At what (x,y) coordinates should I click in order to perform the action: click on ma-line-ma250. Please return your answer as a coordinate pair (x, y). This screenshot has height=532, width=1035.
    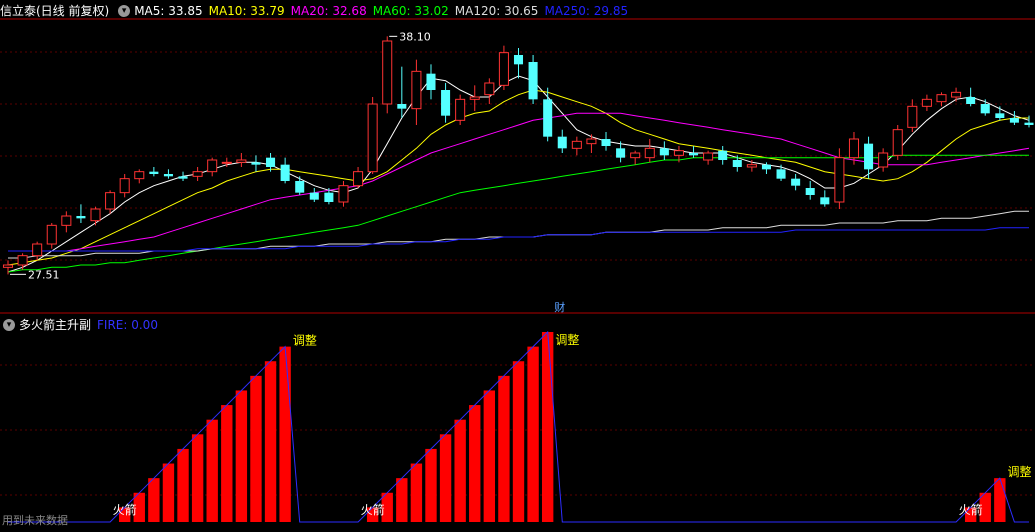
    Looking at the image, I should click on (518, 239).